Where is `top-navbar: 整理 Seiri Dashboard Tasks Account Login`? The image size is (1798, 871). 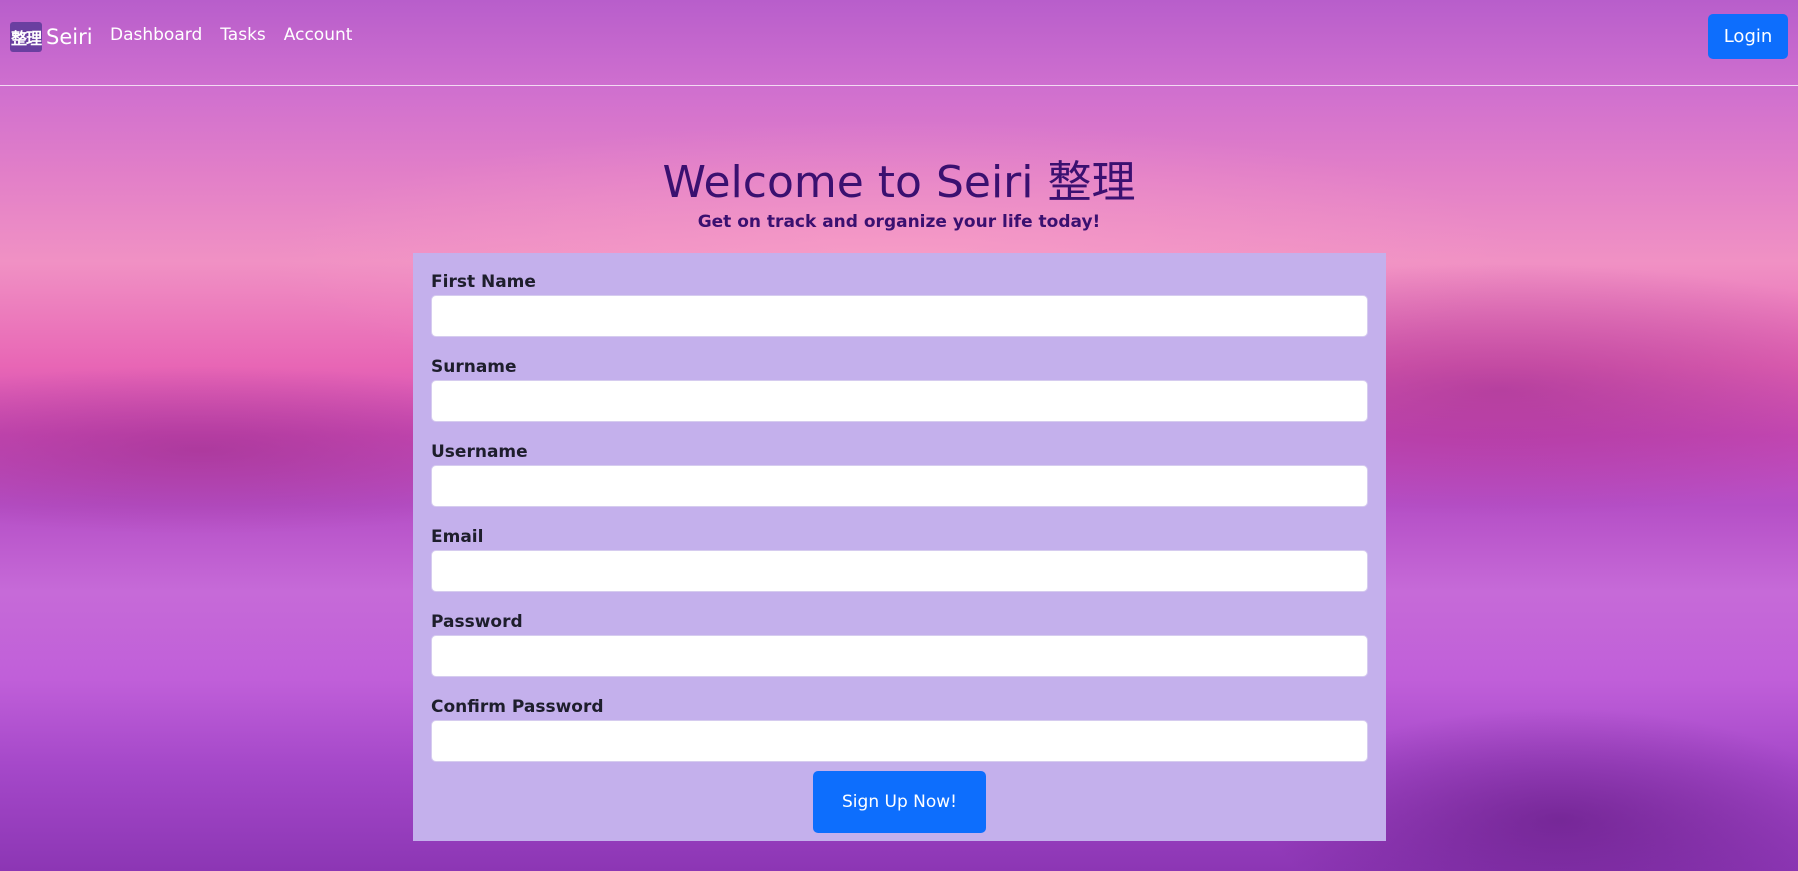
top-navbar: 整理 Seiri Dashboard Tasks Account Login is located at coordinates (899, 43).